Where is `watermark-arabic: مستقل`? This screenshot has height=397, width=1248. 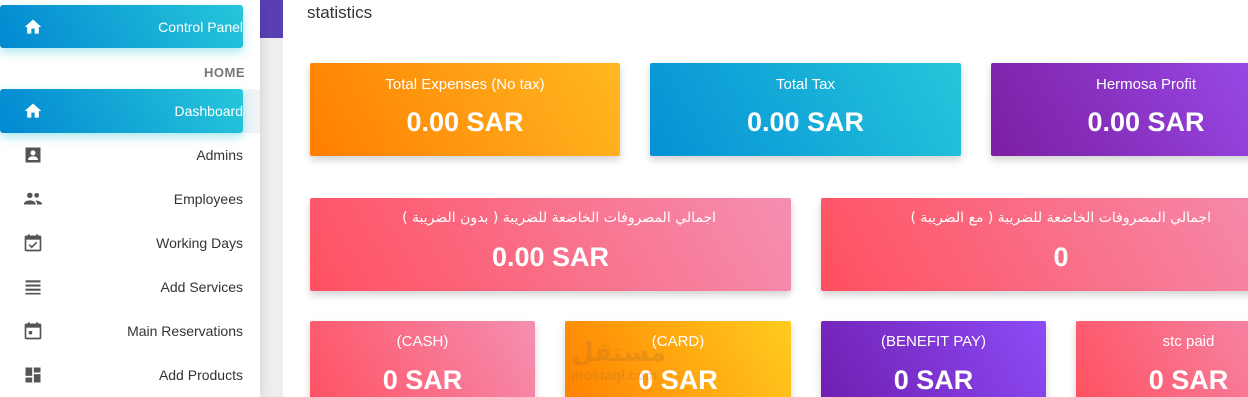 watermark-arabic: مستقل is located at coordinates (619, 353).